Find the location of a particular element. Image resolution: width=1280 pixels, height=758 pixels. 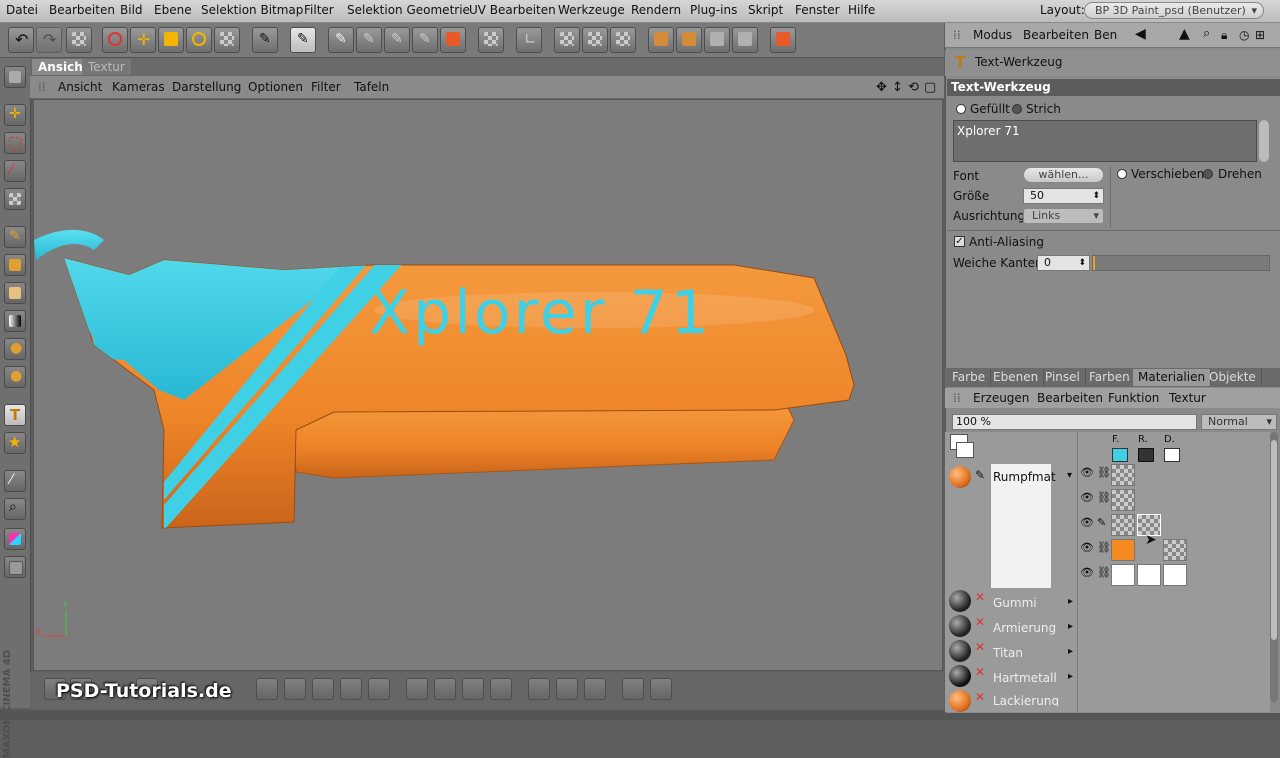

brush-tool: ✎ is located at coordinates (15, 237).